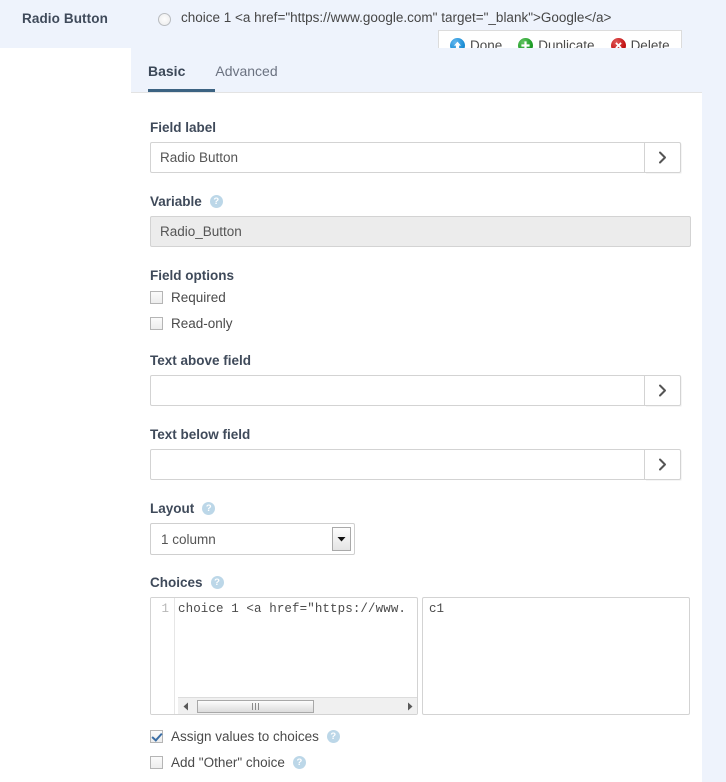  I want to click on required-checkbox-label: Required, so click(198, 297).